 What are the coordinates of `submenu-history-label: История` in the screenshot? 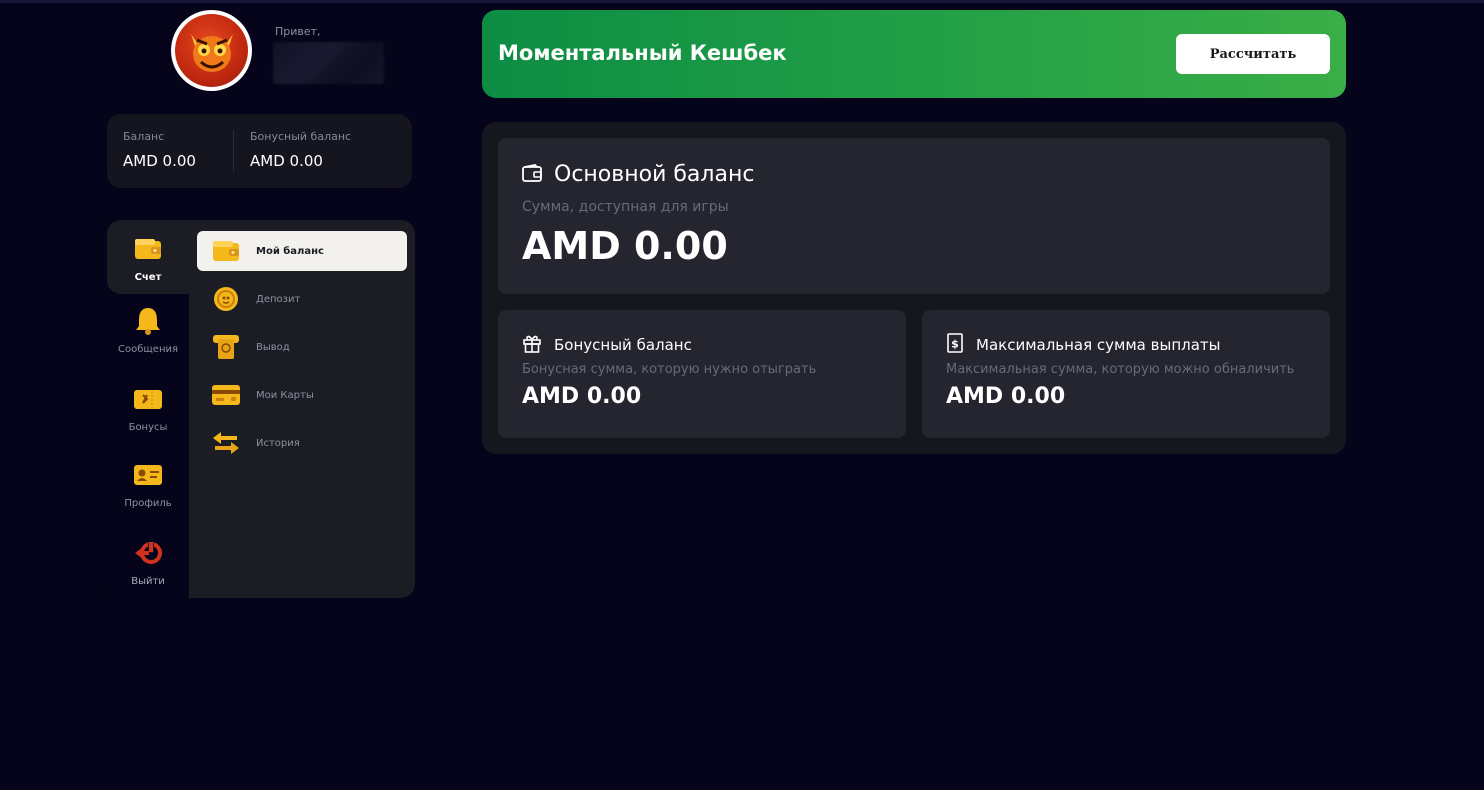 It's located at (278, 443).